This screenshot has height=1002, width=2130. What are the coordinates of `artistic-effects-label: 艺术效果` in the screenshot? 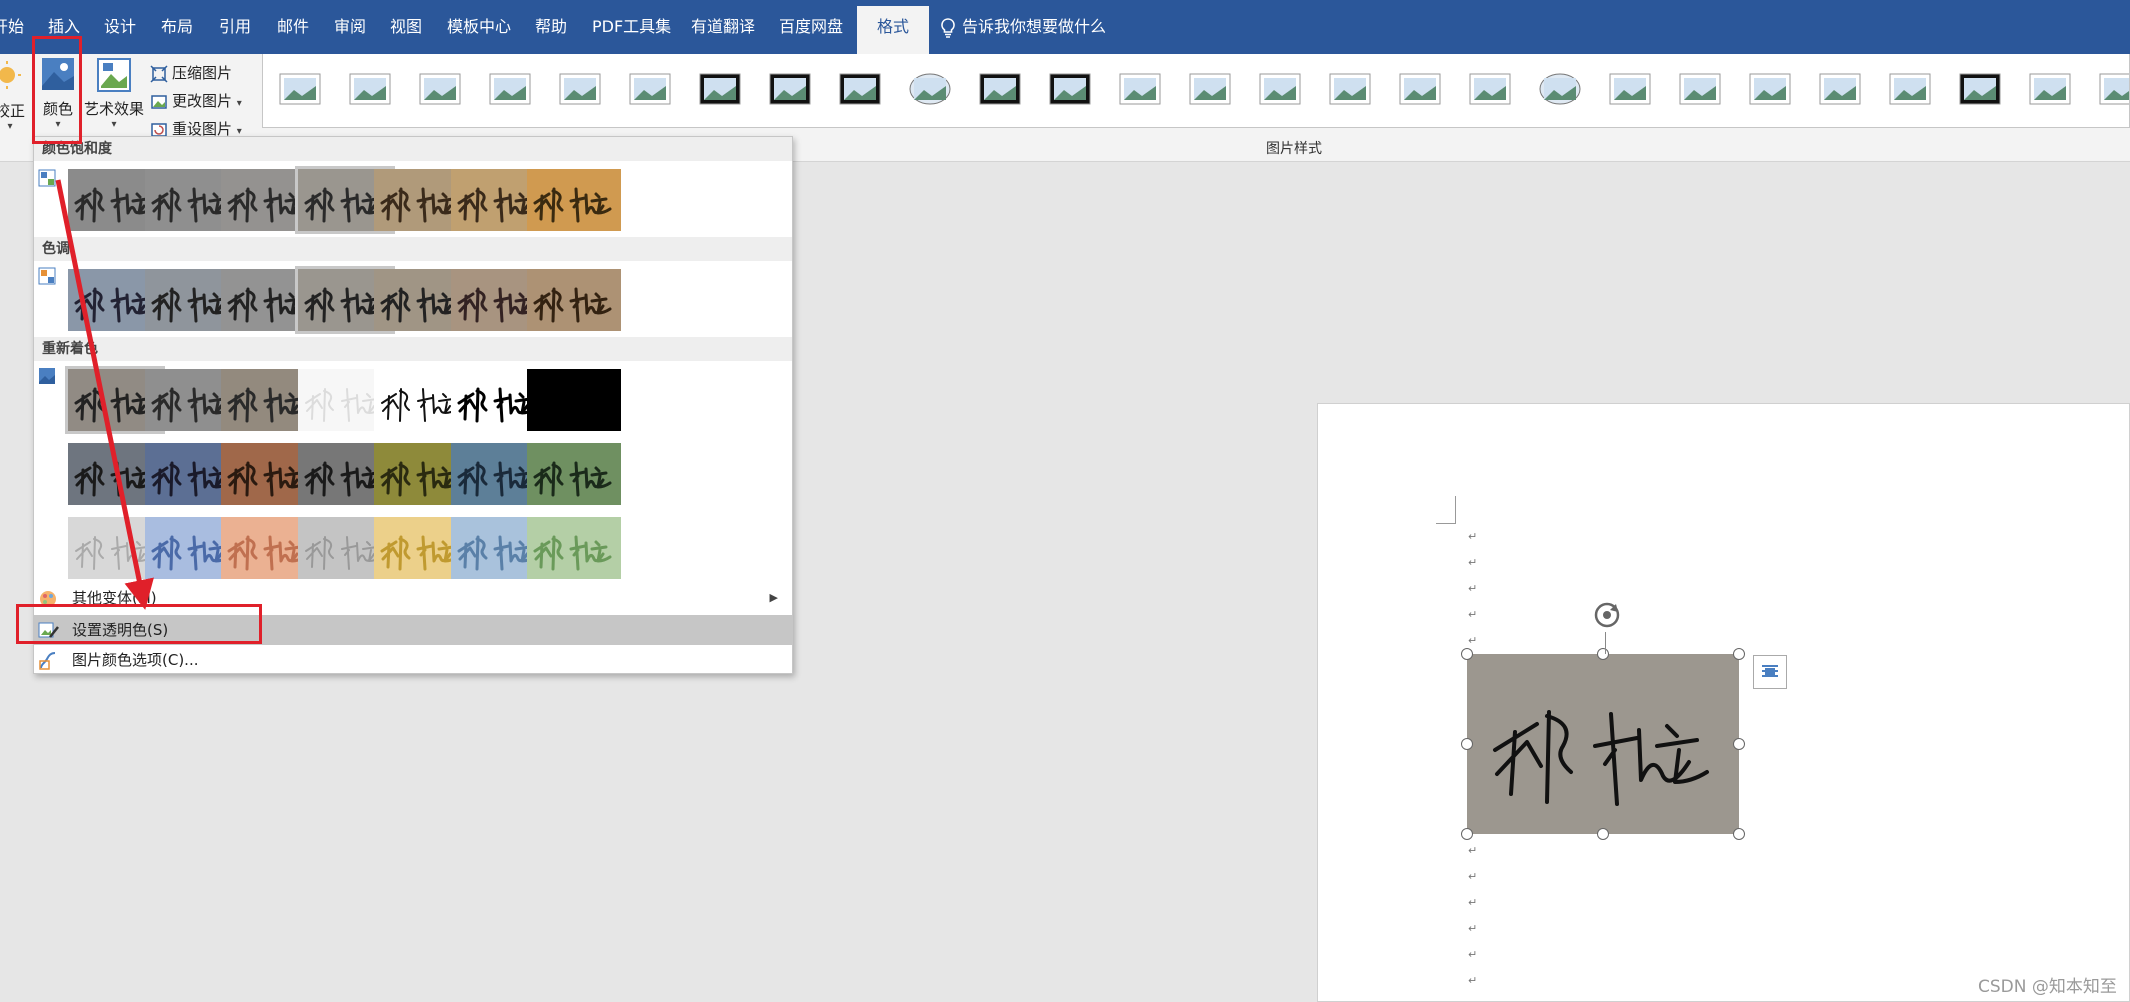 It's located at (113, 109).